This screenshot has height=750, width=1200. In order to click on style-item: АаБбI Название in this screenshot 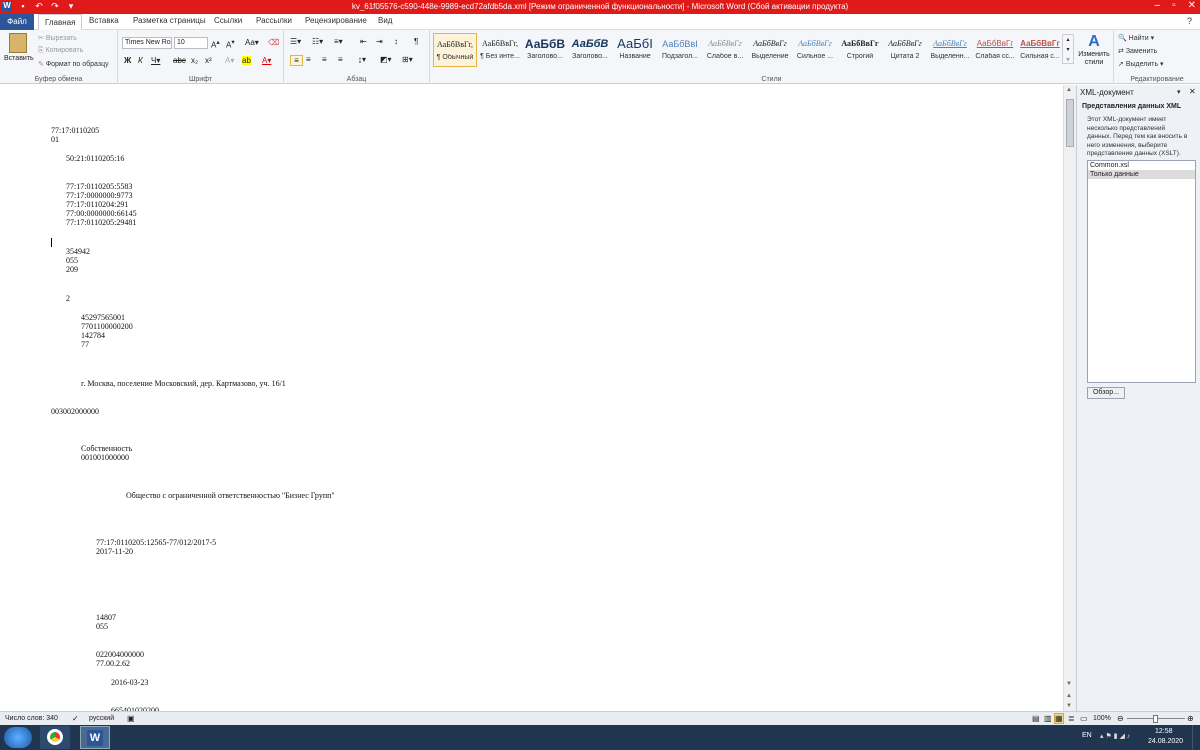, I will do `click(635, 50)`.